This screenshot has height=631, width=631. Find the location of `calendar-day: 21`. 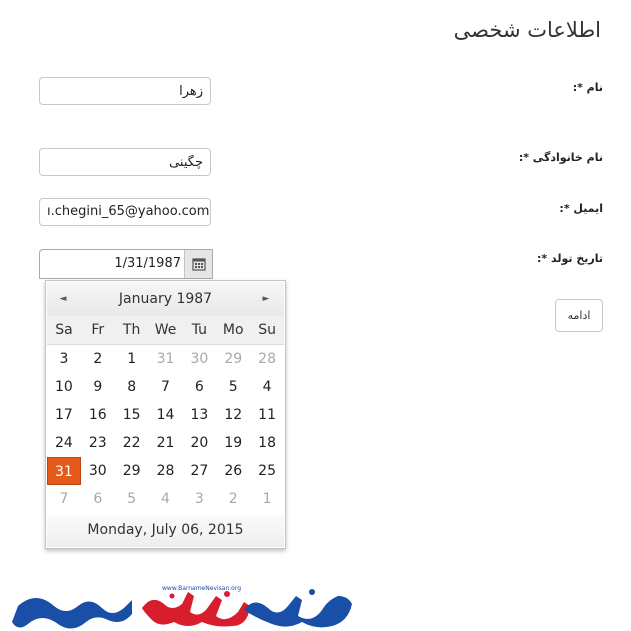

calendar-day: 21 is located at coordinates (166, 443).